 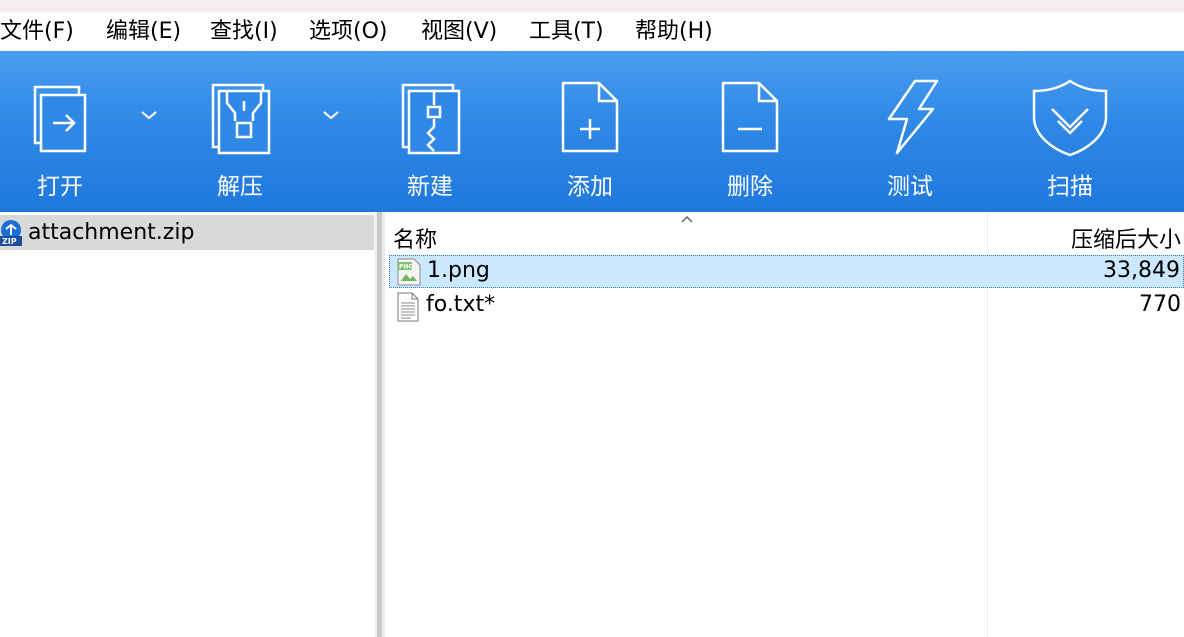 I want to click on file-row: fo.txt* 770, so click(x=786, y=306).